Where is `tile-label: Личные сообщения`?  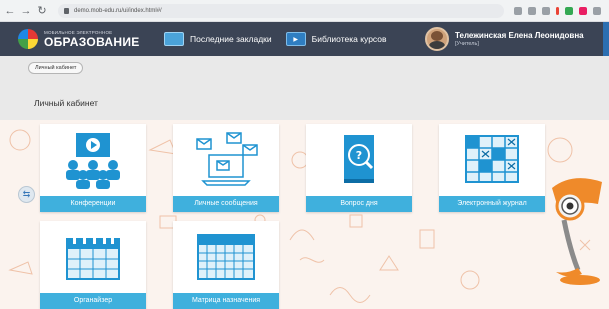
tile-label: Личные сообщения is located at coordinates (226, 204).